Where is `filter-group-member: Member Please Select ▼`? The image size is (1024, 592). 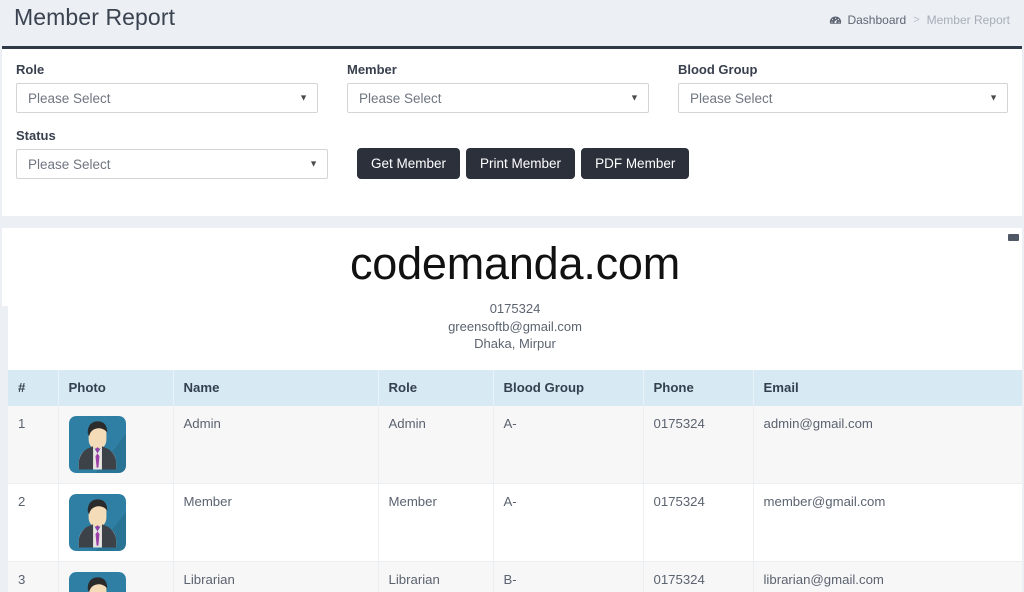 filter-group-member: Member Please Select ▼ is located at coordinates (512, 87).